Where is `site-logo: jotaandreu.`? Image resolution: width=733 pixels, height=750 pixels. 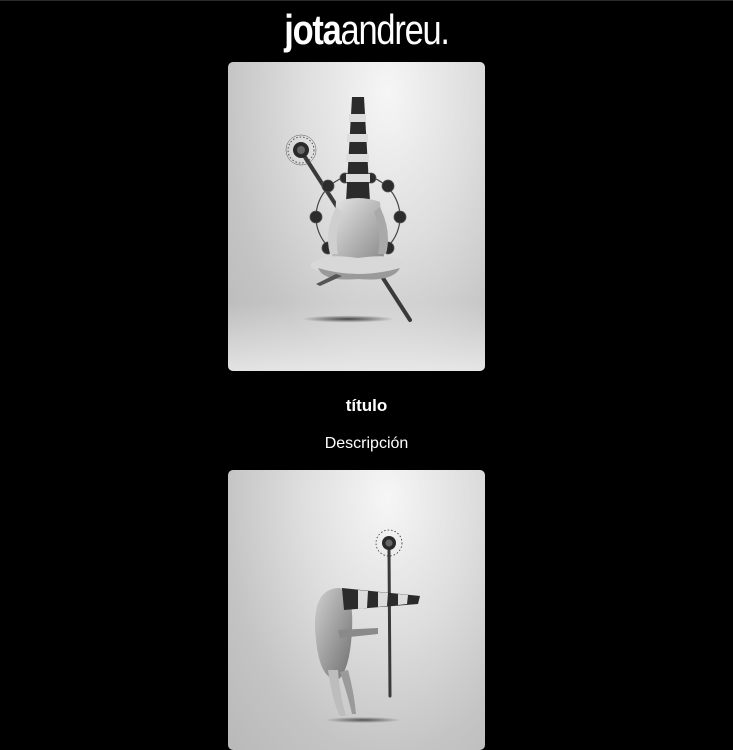 site-logo: jotaandreu. is located at coordinates (366, 30).